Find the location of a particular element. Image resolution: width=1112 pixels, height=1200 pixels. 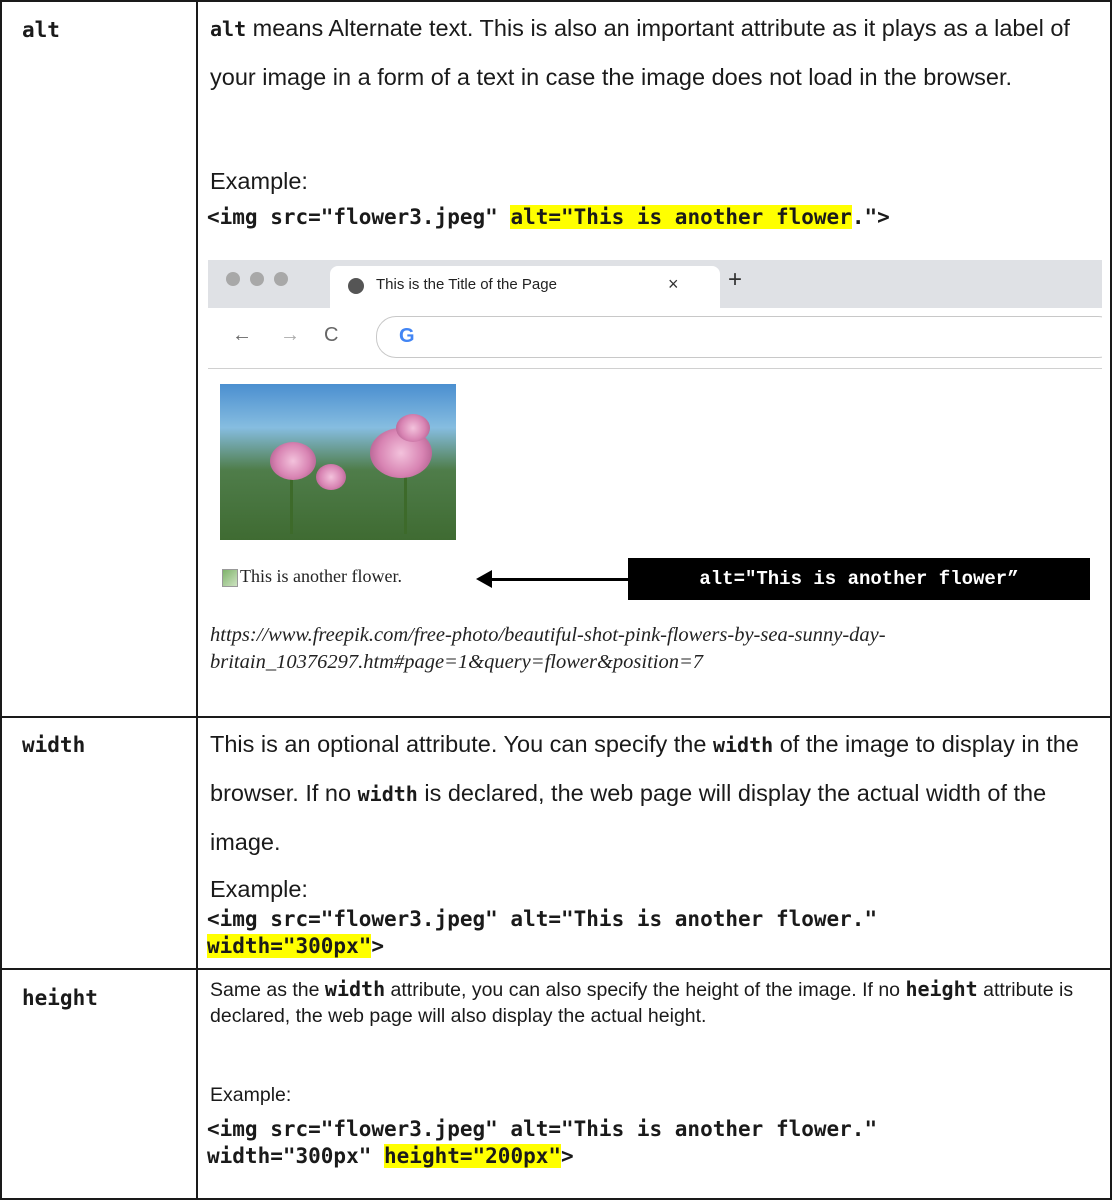

code-highlight: alt="This is another flower is located at coordinates (681, 217).